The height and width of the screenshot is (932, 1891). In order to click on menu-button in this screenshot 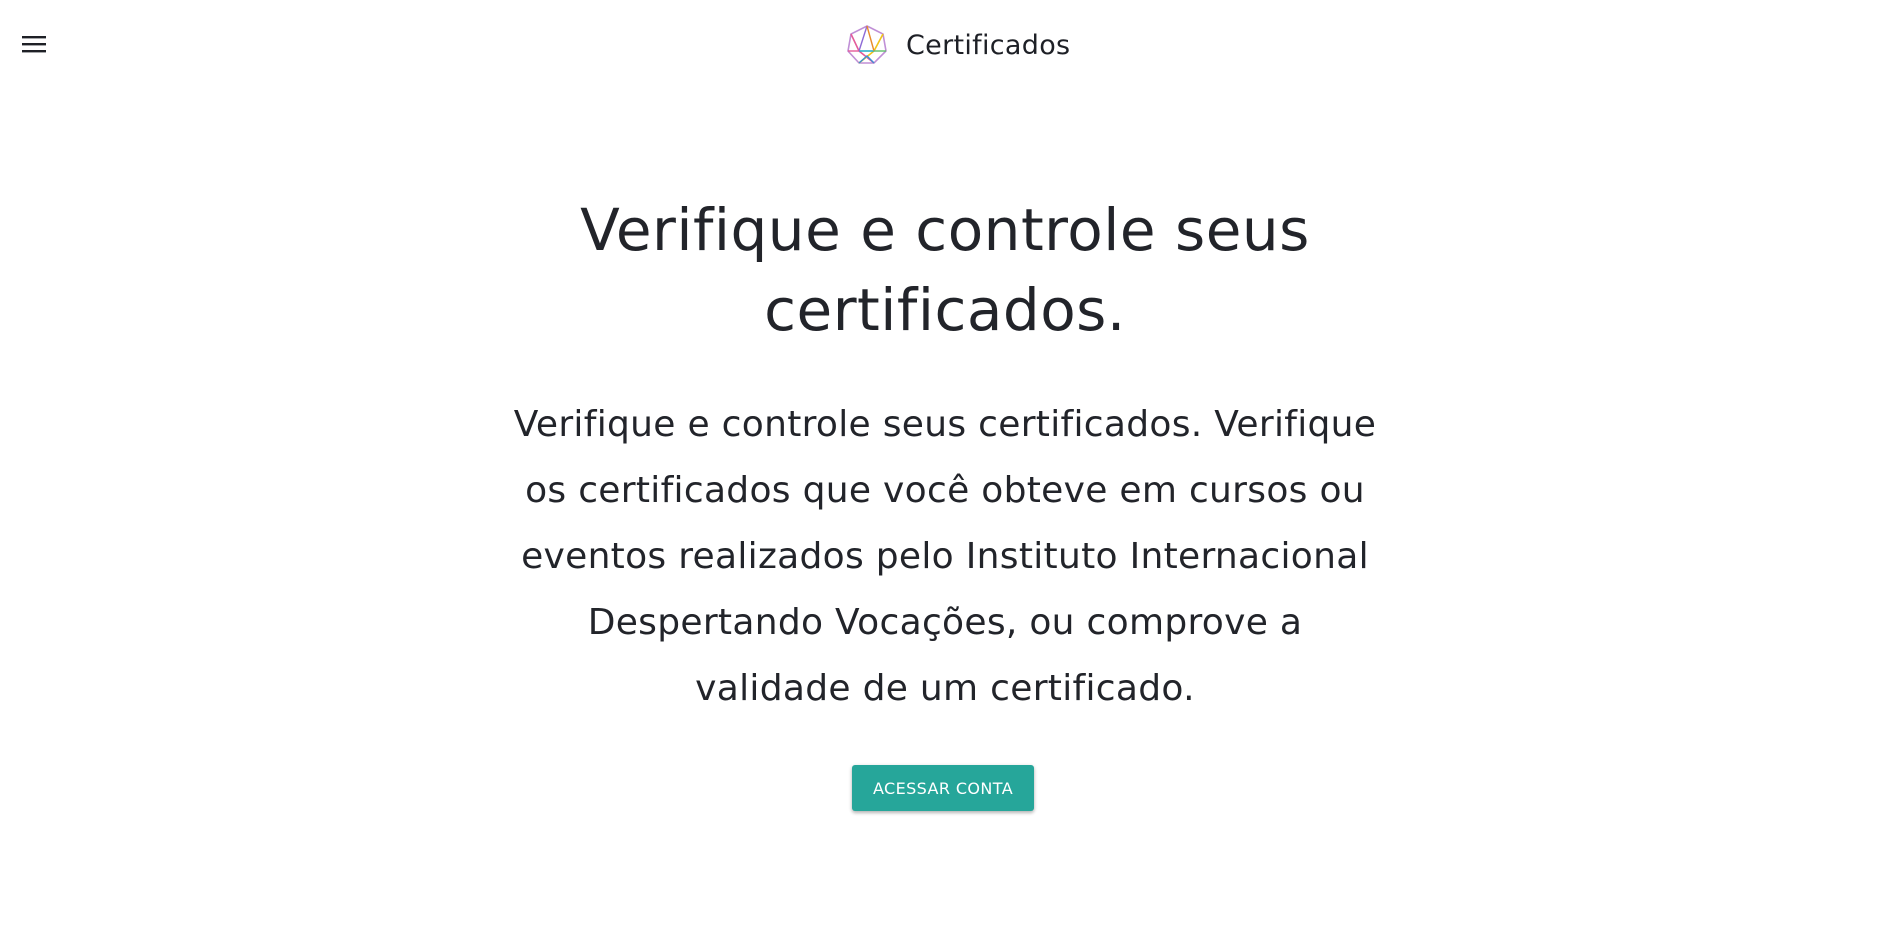, I will do `click(34, 44)`.